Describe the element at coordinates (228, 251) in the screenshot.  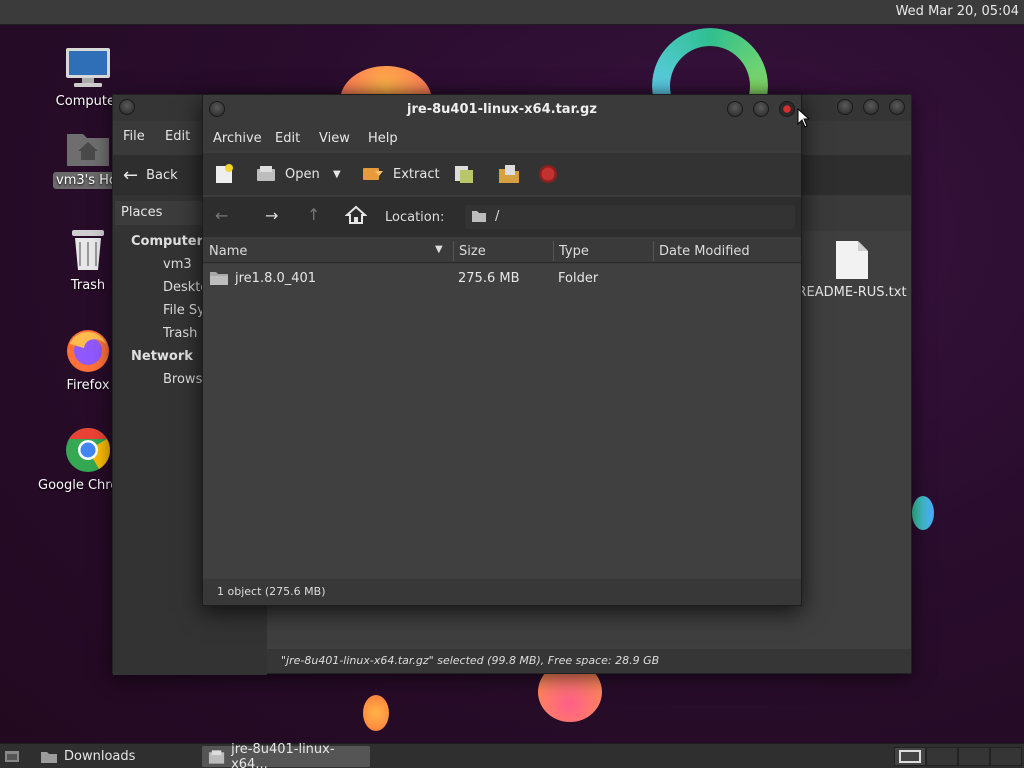
I see `column-name: Name` at that location.